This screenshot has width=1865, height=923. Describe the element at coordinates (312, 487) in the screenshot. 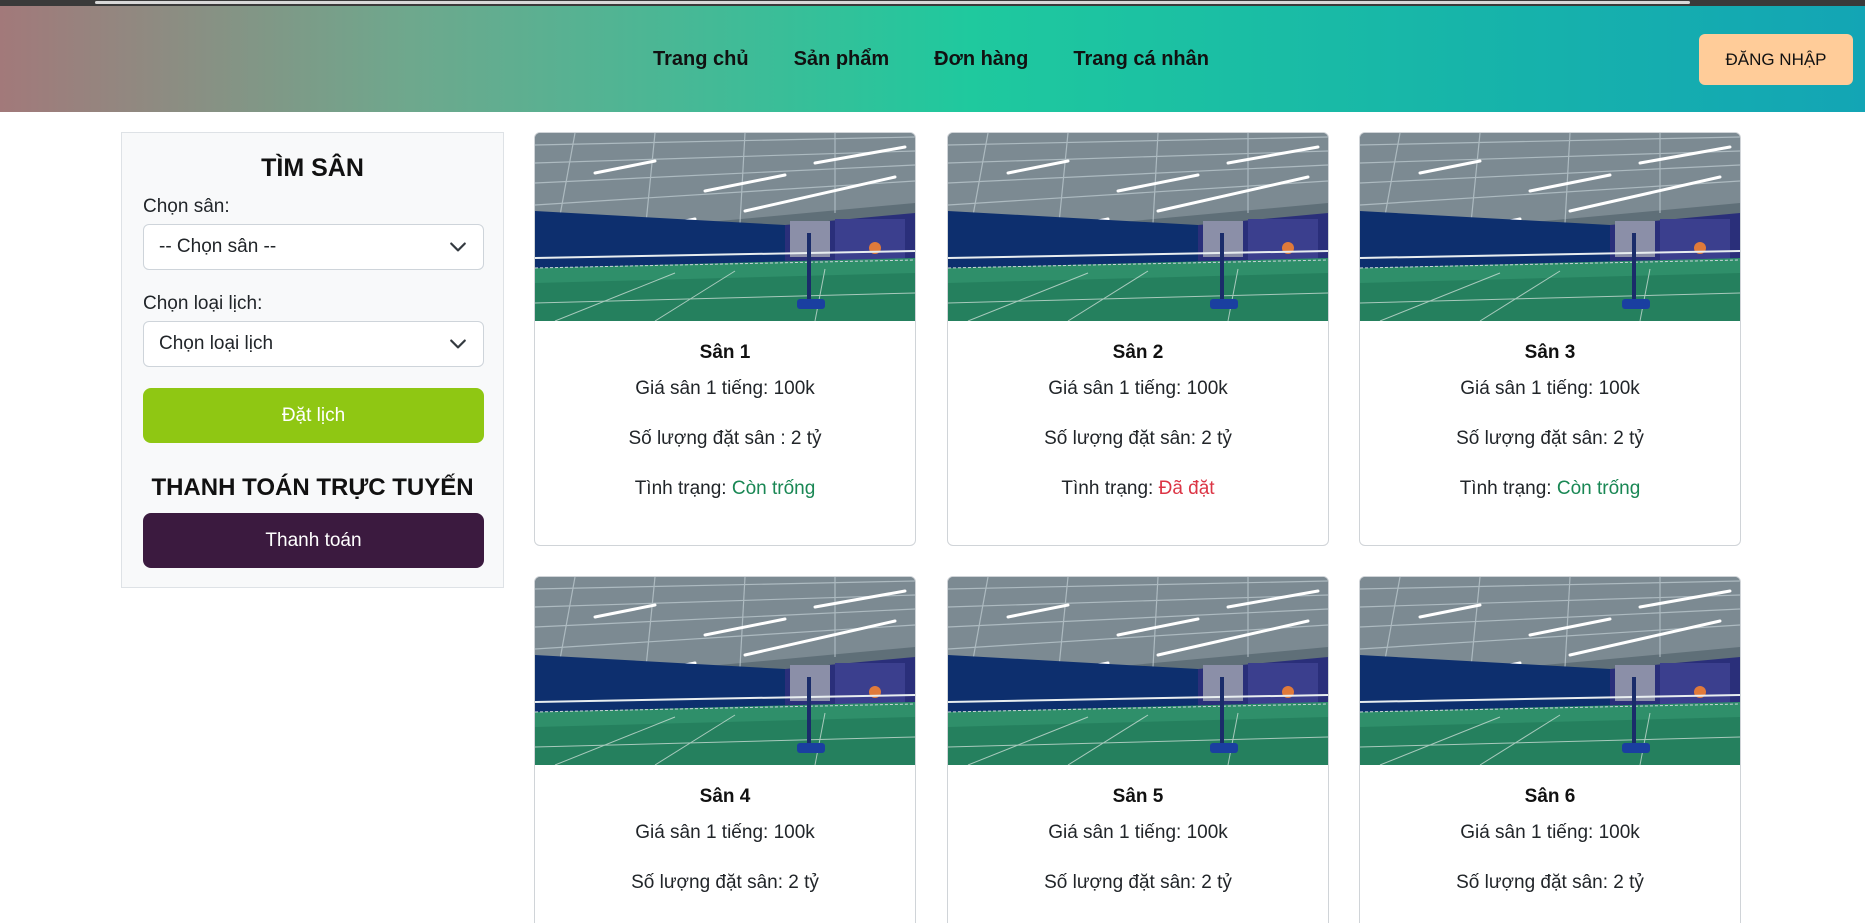

I see `online-payment-title: THANH TOÁN TRỰC TUYẾN` at that location.